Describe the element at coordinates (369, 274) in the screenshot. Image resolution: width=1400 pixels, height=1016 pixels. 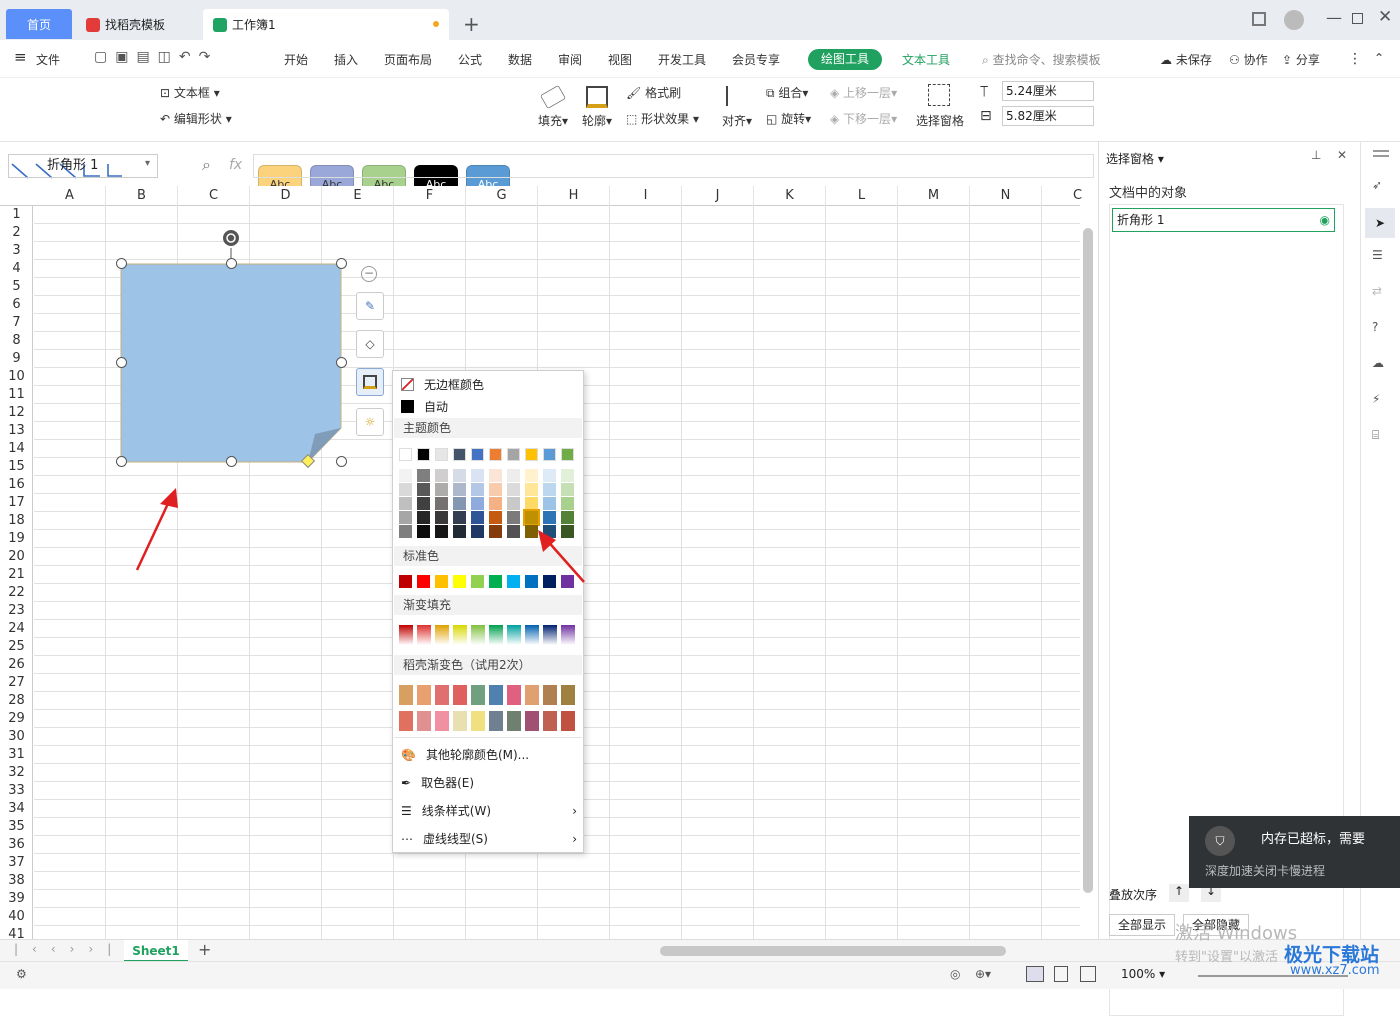
I see `collapse-minitoolbar-icon: −` at that location.